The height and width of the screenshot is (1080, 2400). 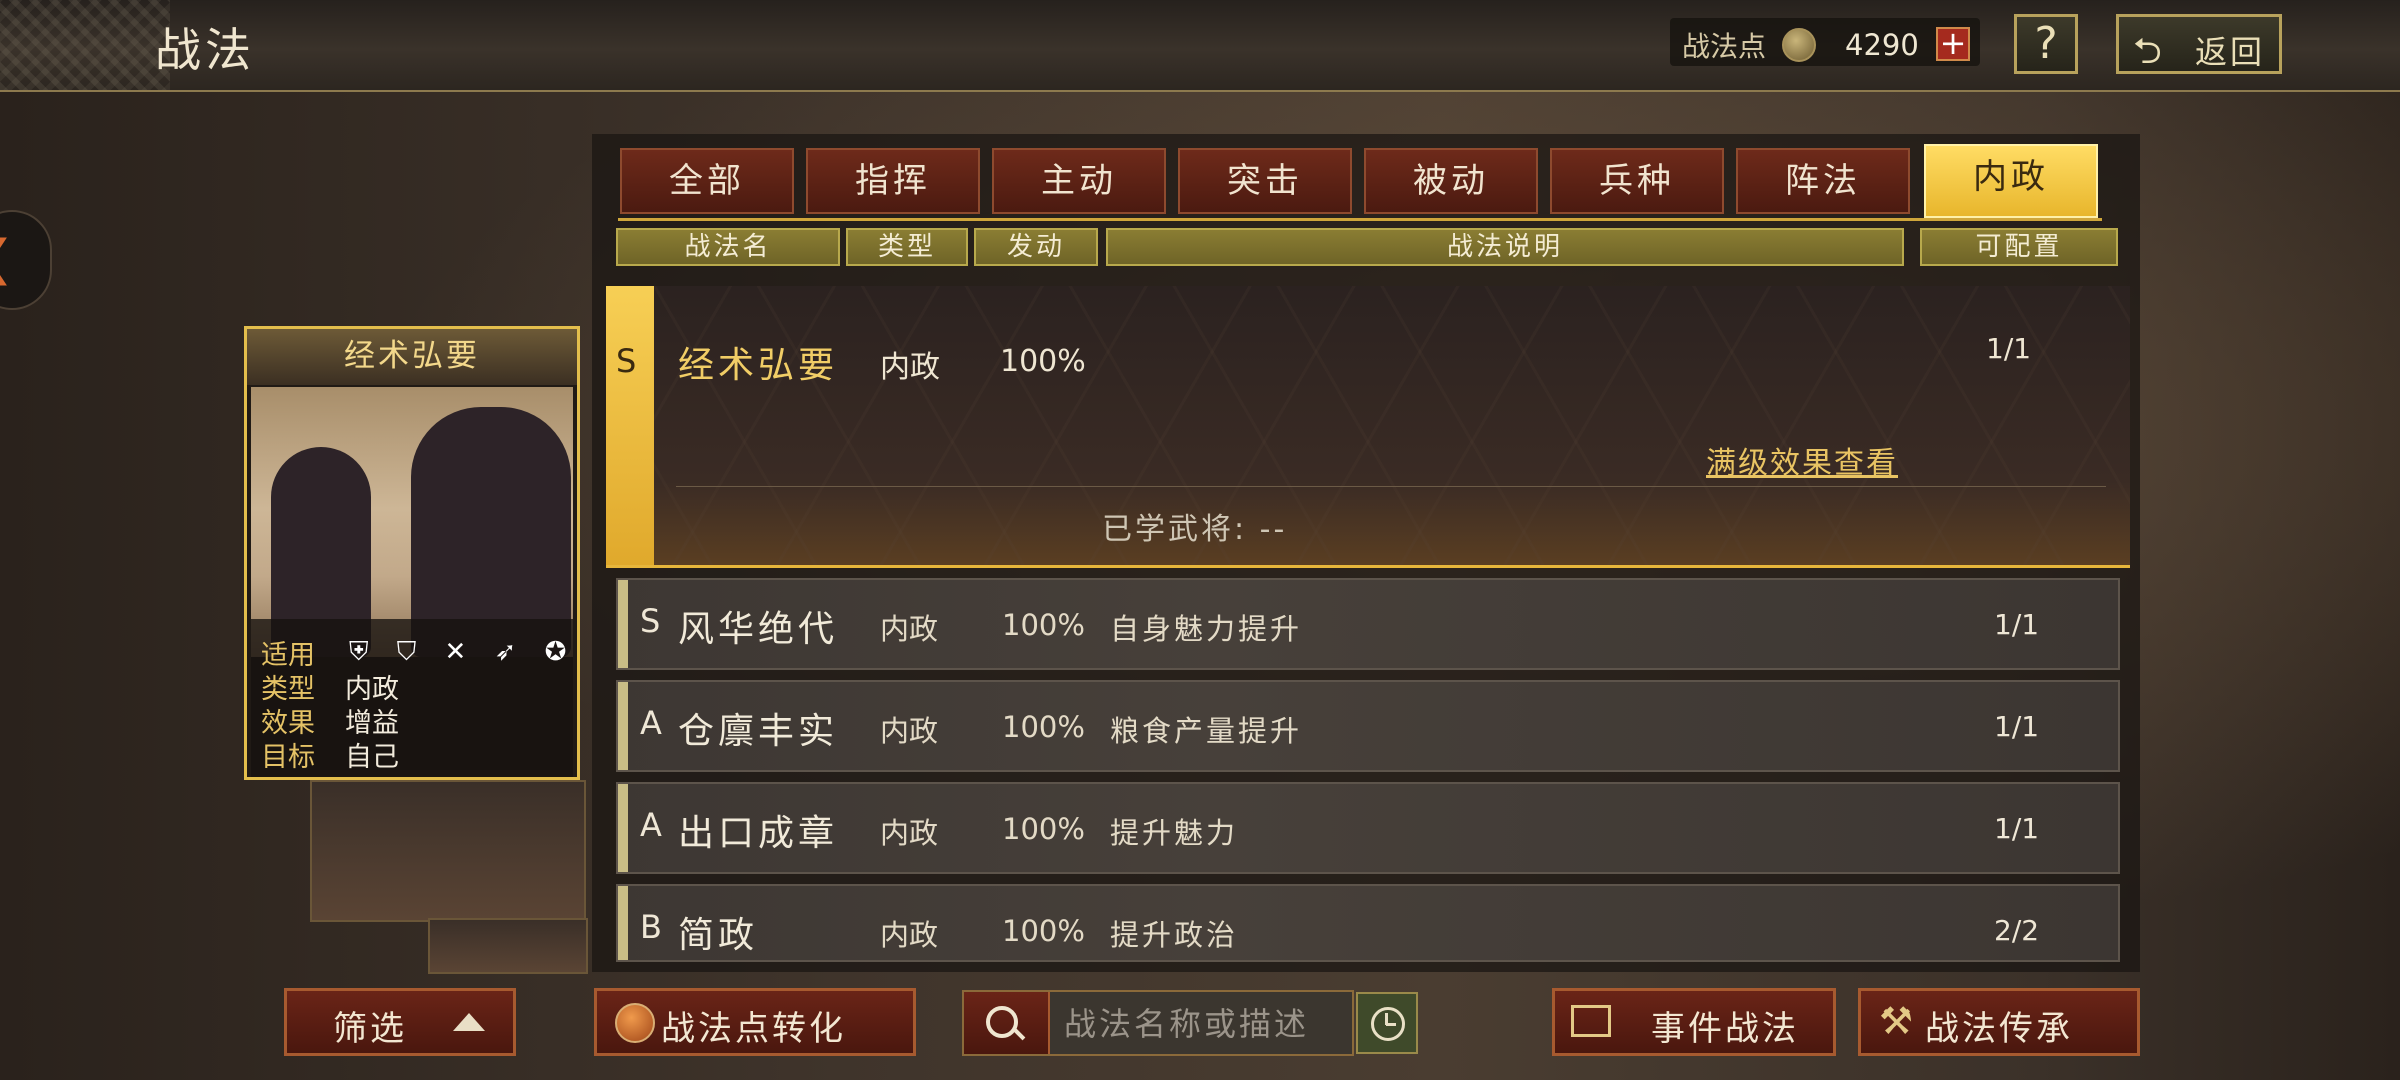 I want to click on tactic-point-coin-icon, so click(x=1799, y=45).